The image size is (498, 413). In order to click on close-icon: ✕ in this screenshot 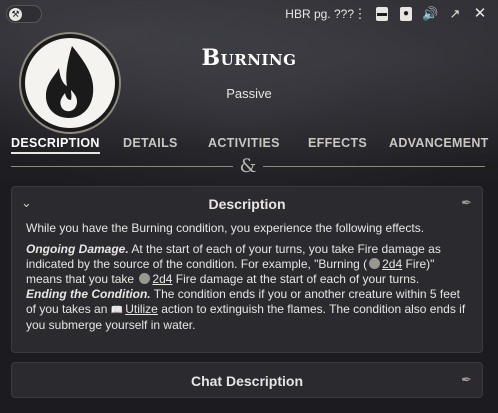, I will do `click(480, 14)`.